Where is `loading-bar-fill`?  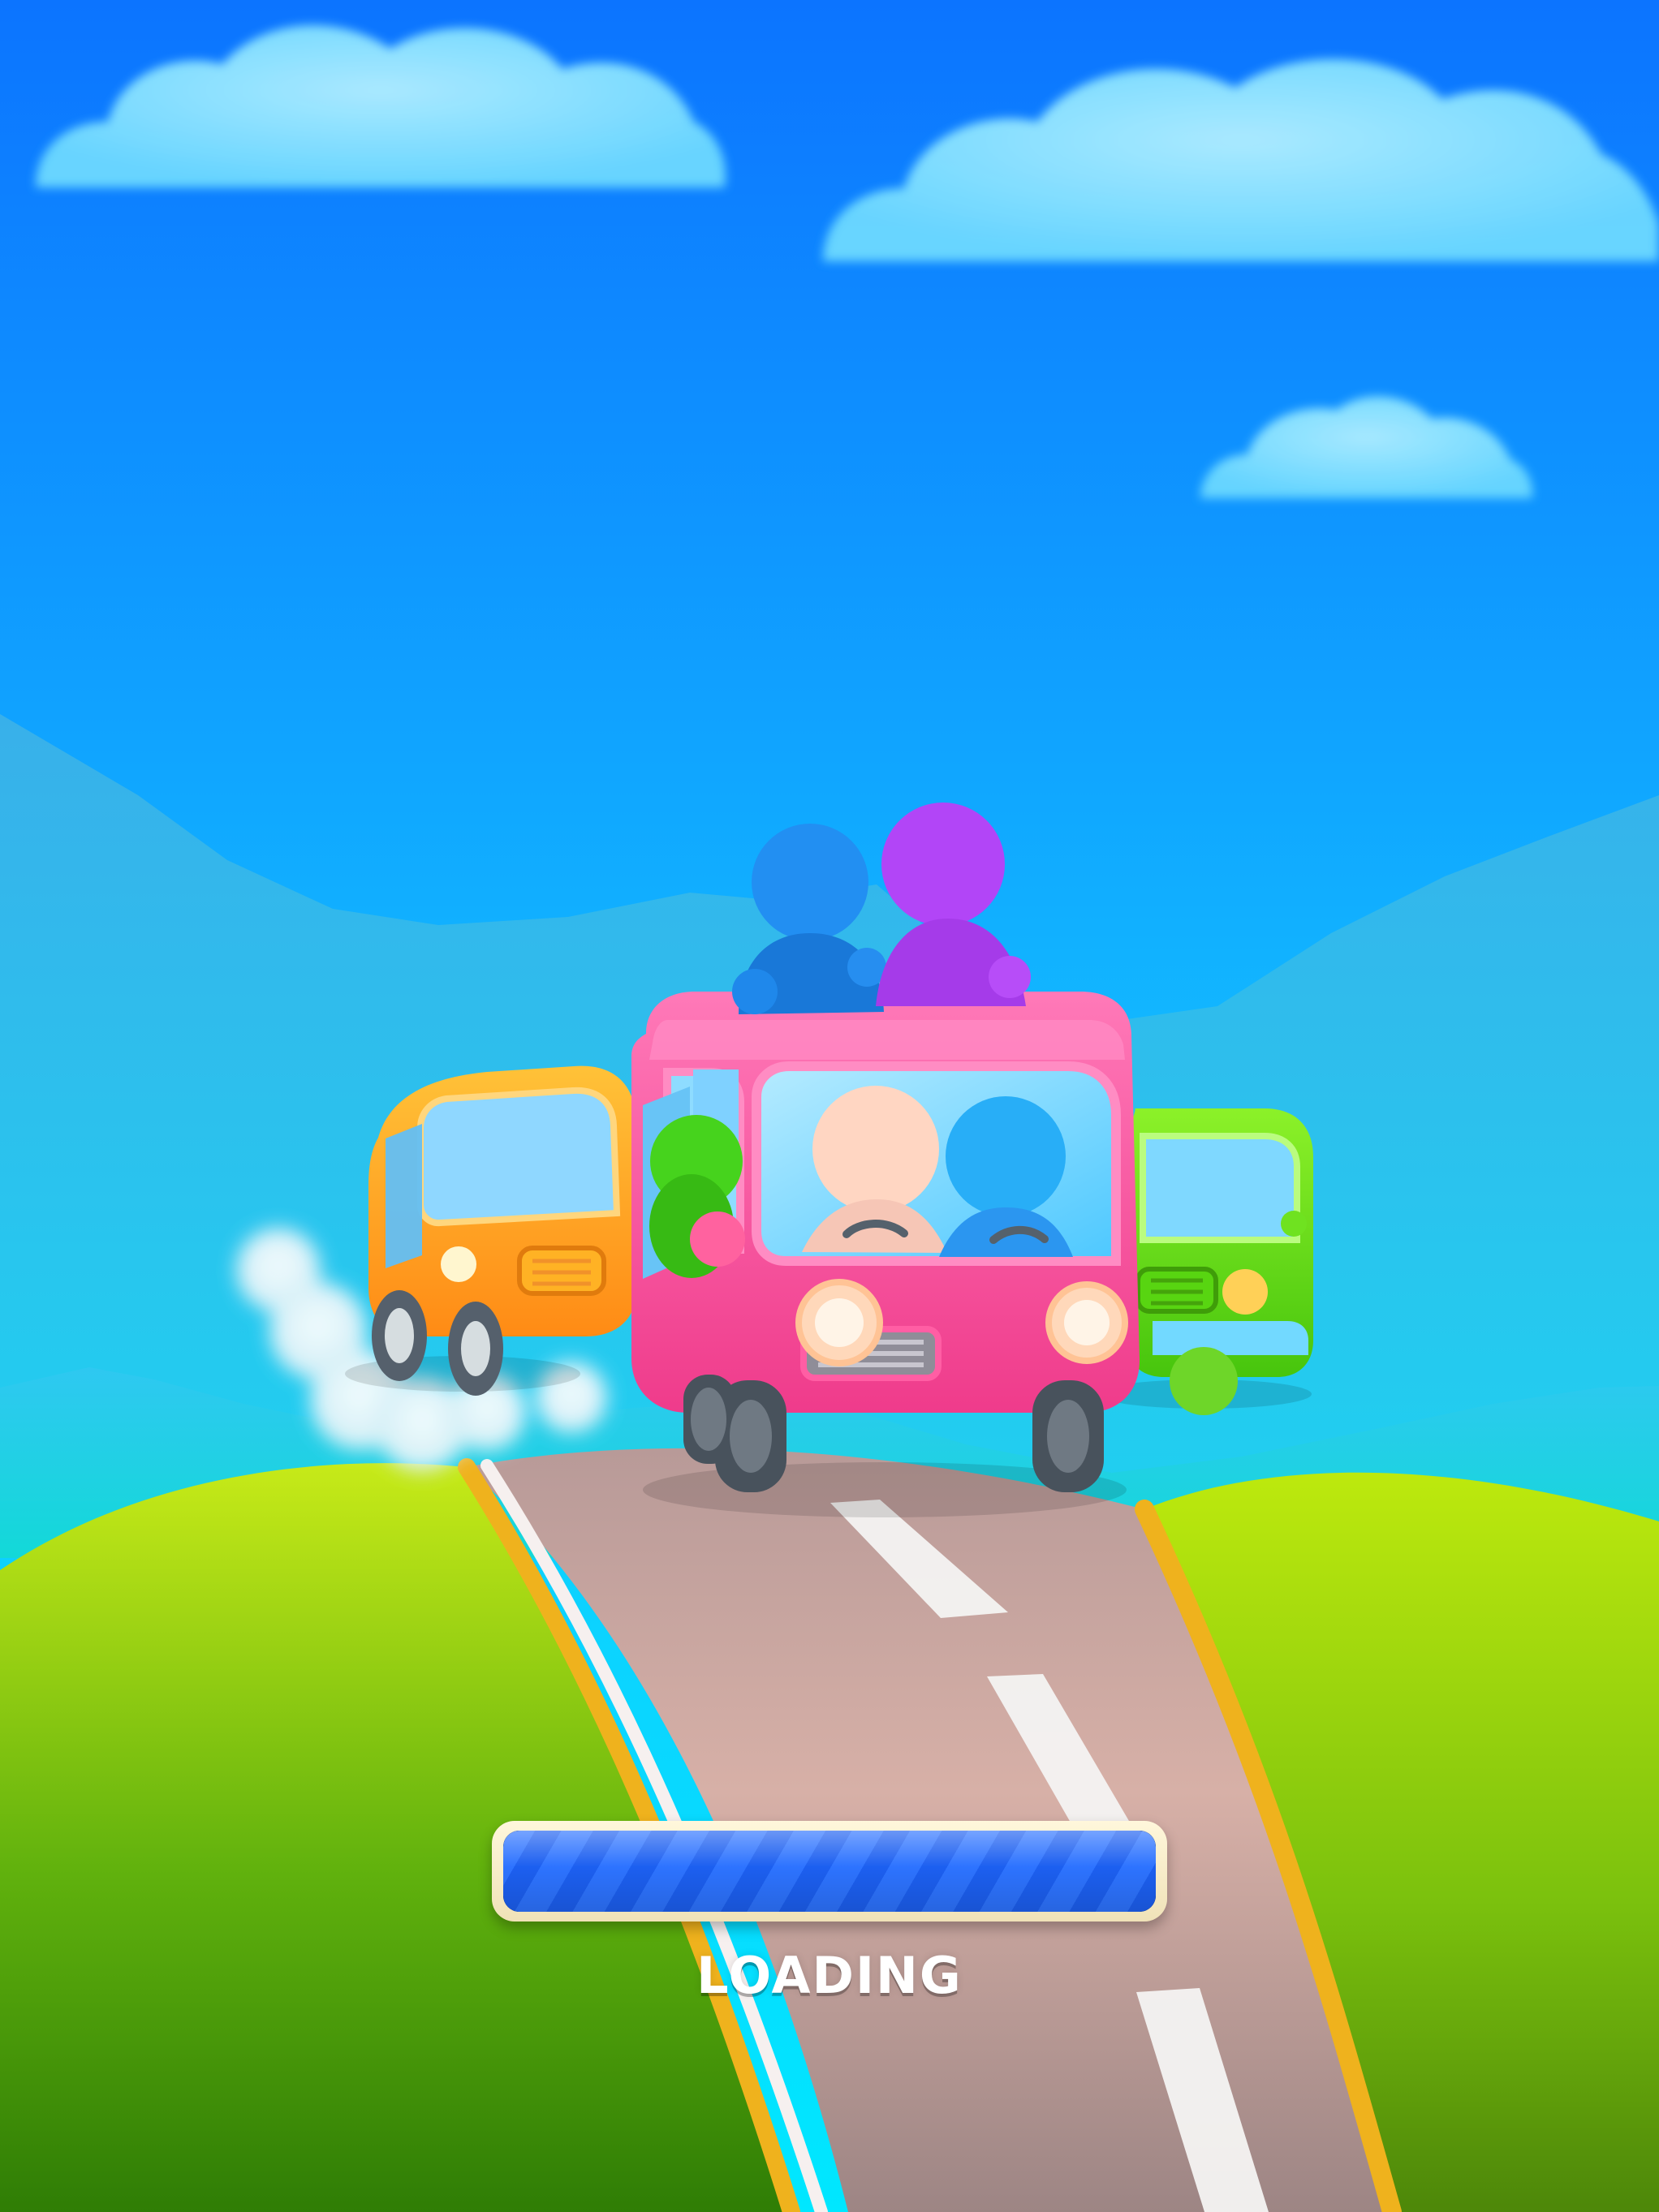 loading-bar-fill is located at coordinates (829, 1872).